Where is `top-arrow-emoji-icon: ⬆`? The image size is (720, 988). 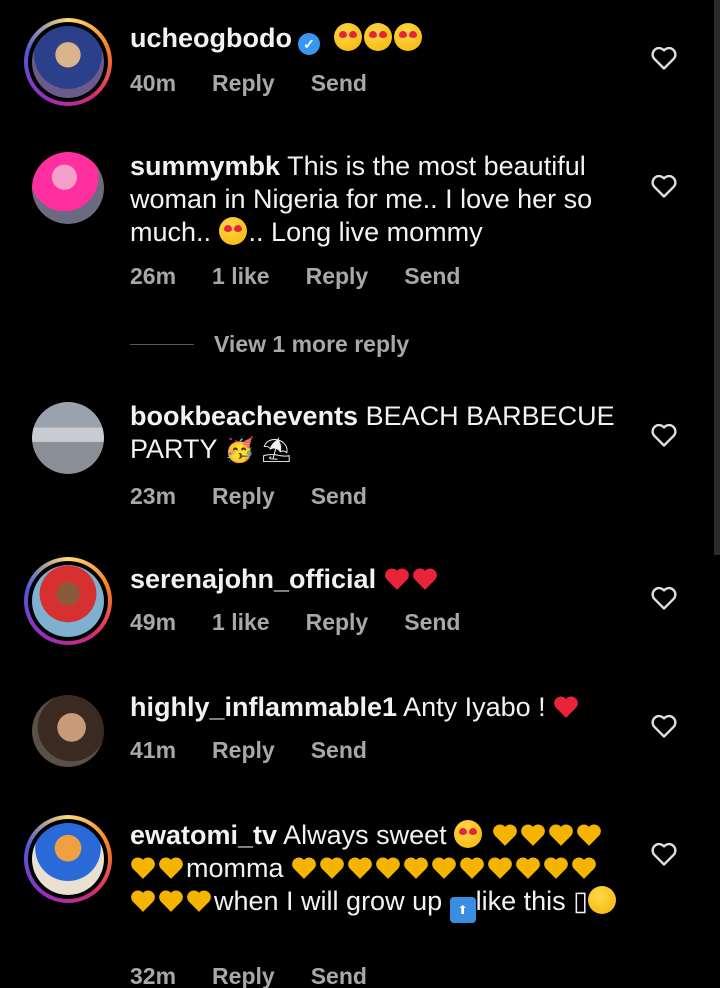
top-arrow-emoji-icon: ⬆ is located at coordinates (462, 910).